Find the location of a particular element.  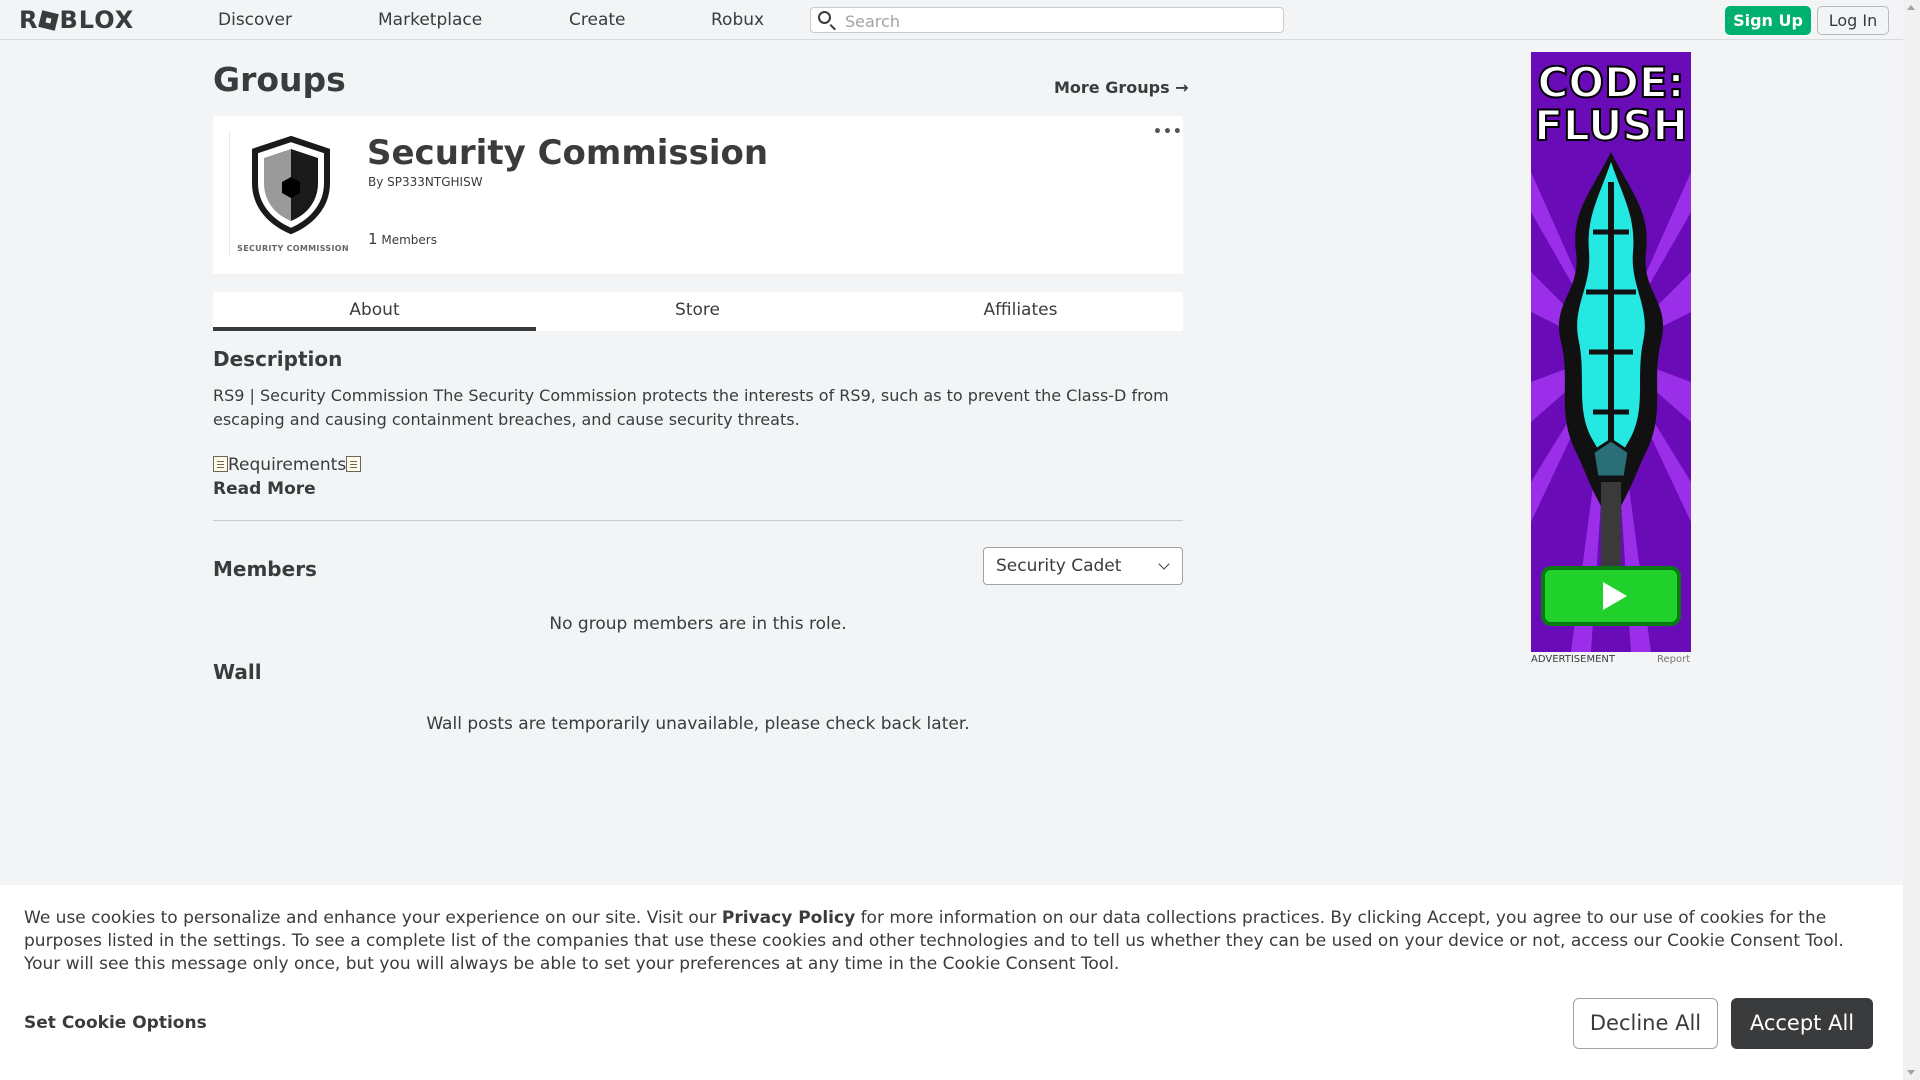

scroll-up-arrow-icon is located at coordinates (1911, 7).